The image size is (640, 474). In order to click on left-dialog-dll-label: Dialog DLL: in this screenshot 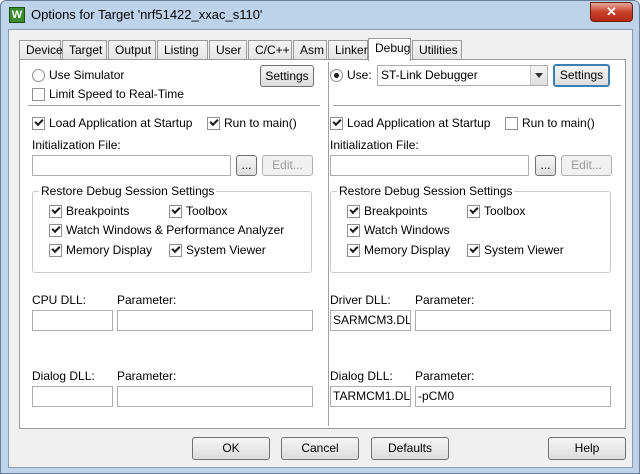, I will do `click(63, 376)`.